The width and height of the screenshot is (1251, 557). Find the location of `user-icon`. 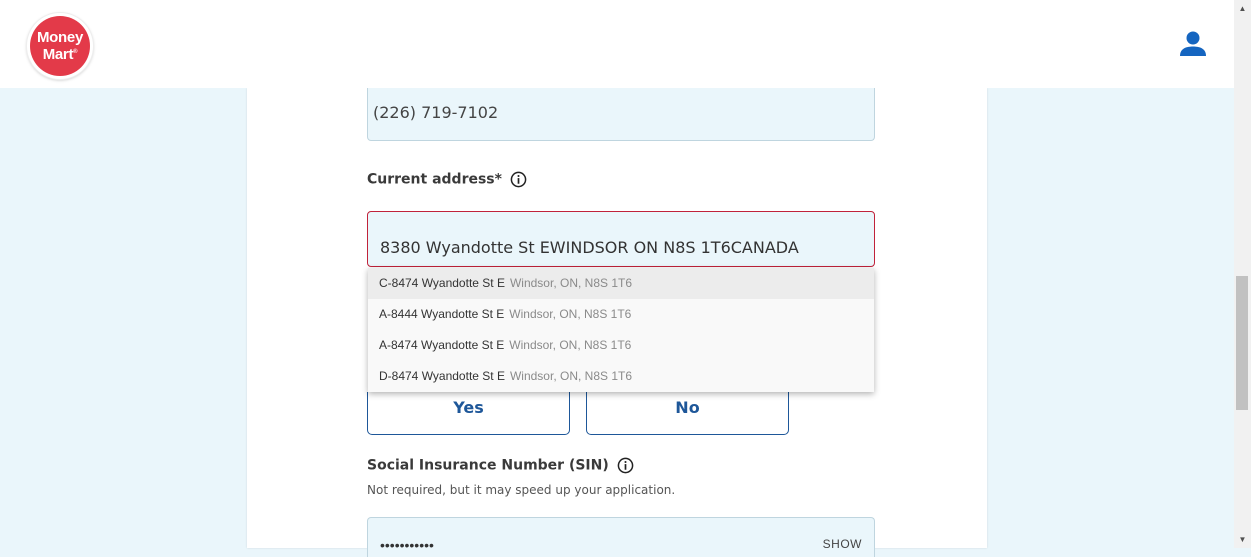

user-icon is located at coordinates (1193, 44).